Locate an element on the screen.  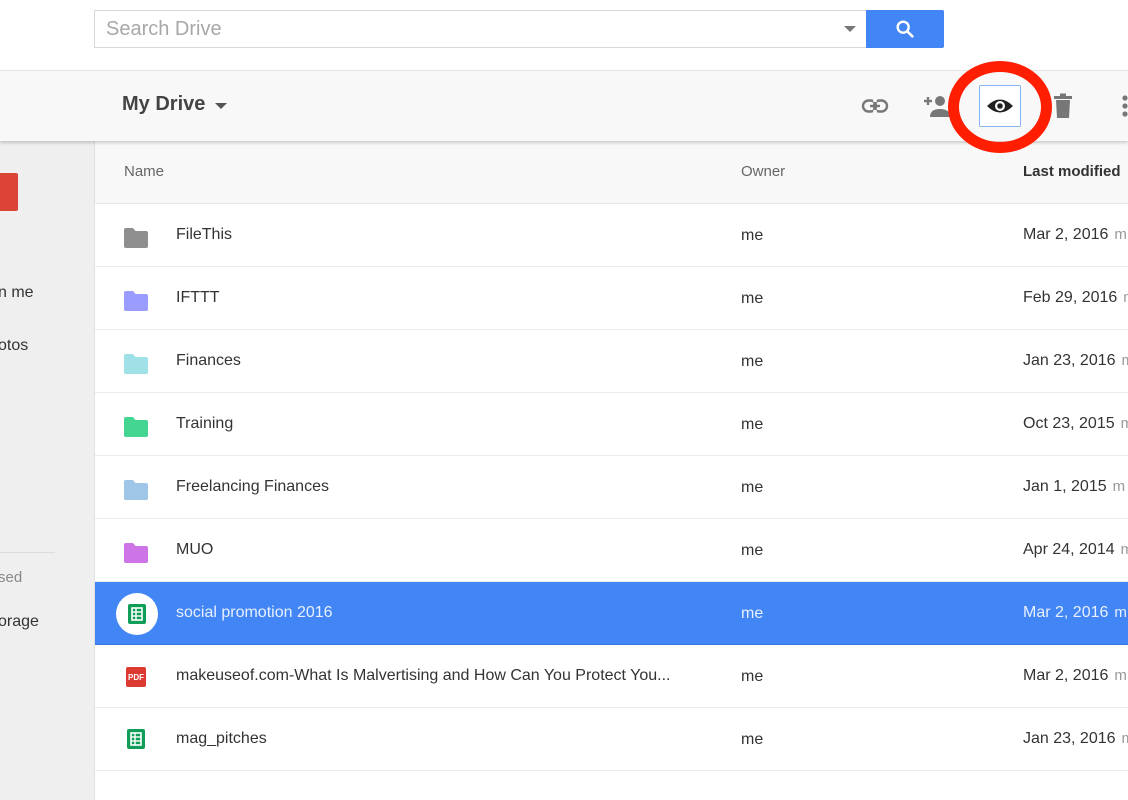
get-link-button is located at coordinates (875, 106).